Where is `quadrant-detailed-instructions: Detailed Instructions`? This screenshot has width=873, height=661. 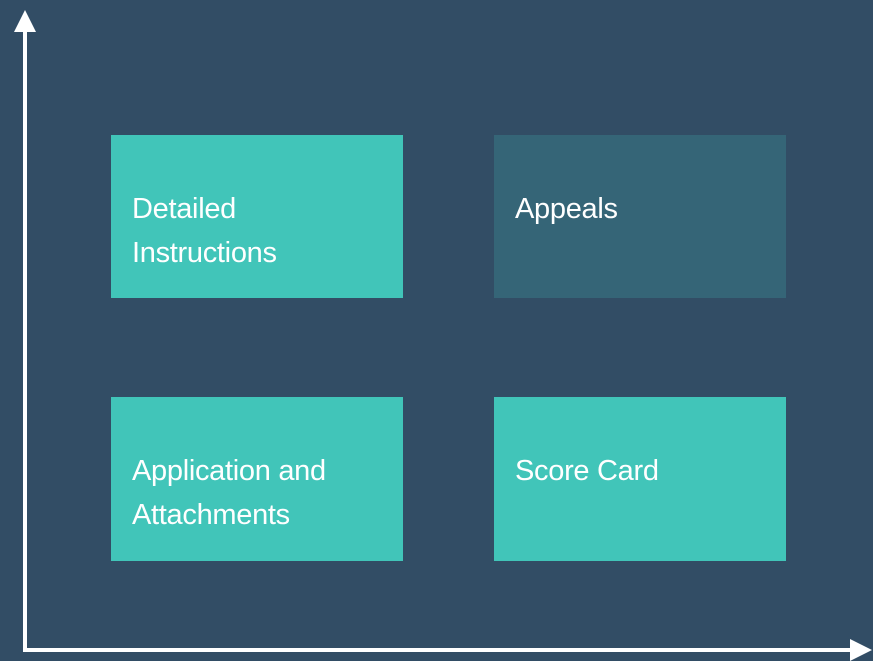
quadrant-detailed-instructions: Detailed Instructions is located at coordinates (257, 216).